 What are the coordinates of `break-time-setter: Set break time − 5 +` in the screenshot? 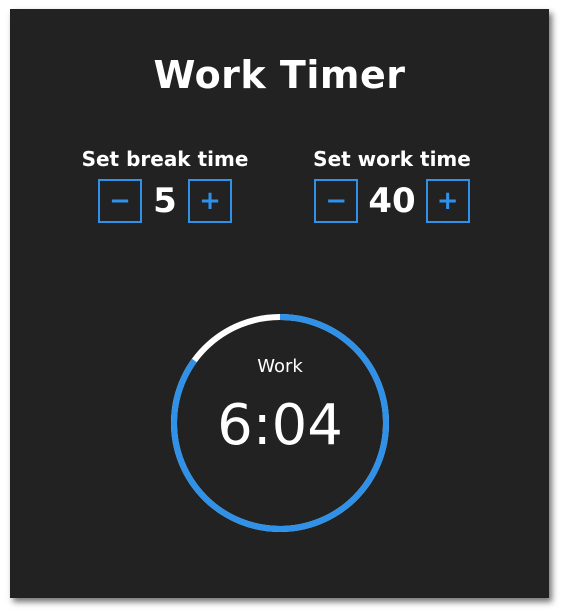 It's located at (165, 185).